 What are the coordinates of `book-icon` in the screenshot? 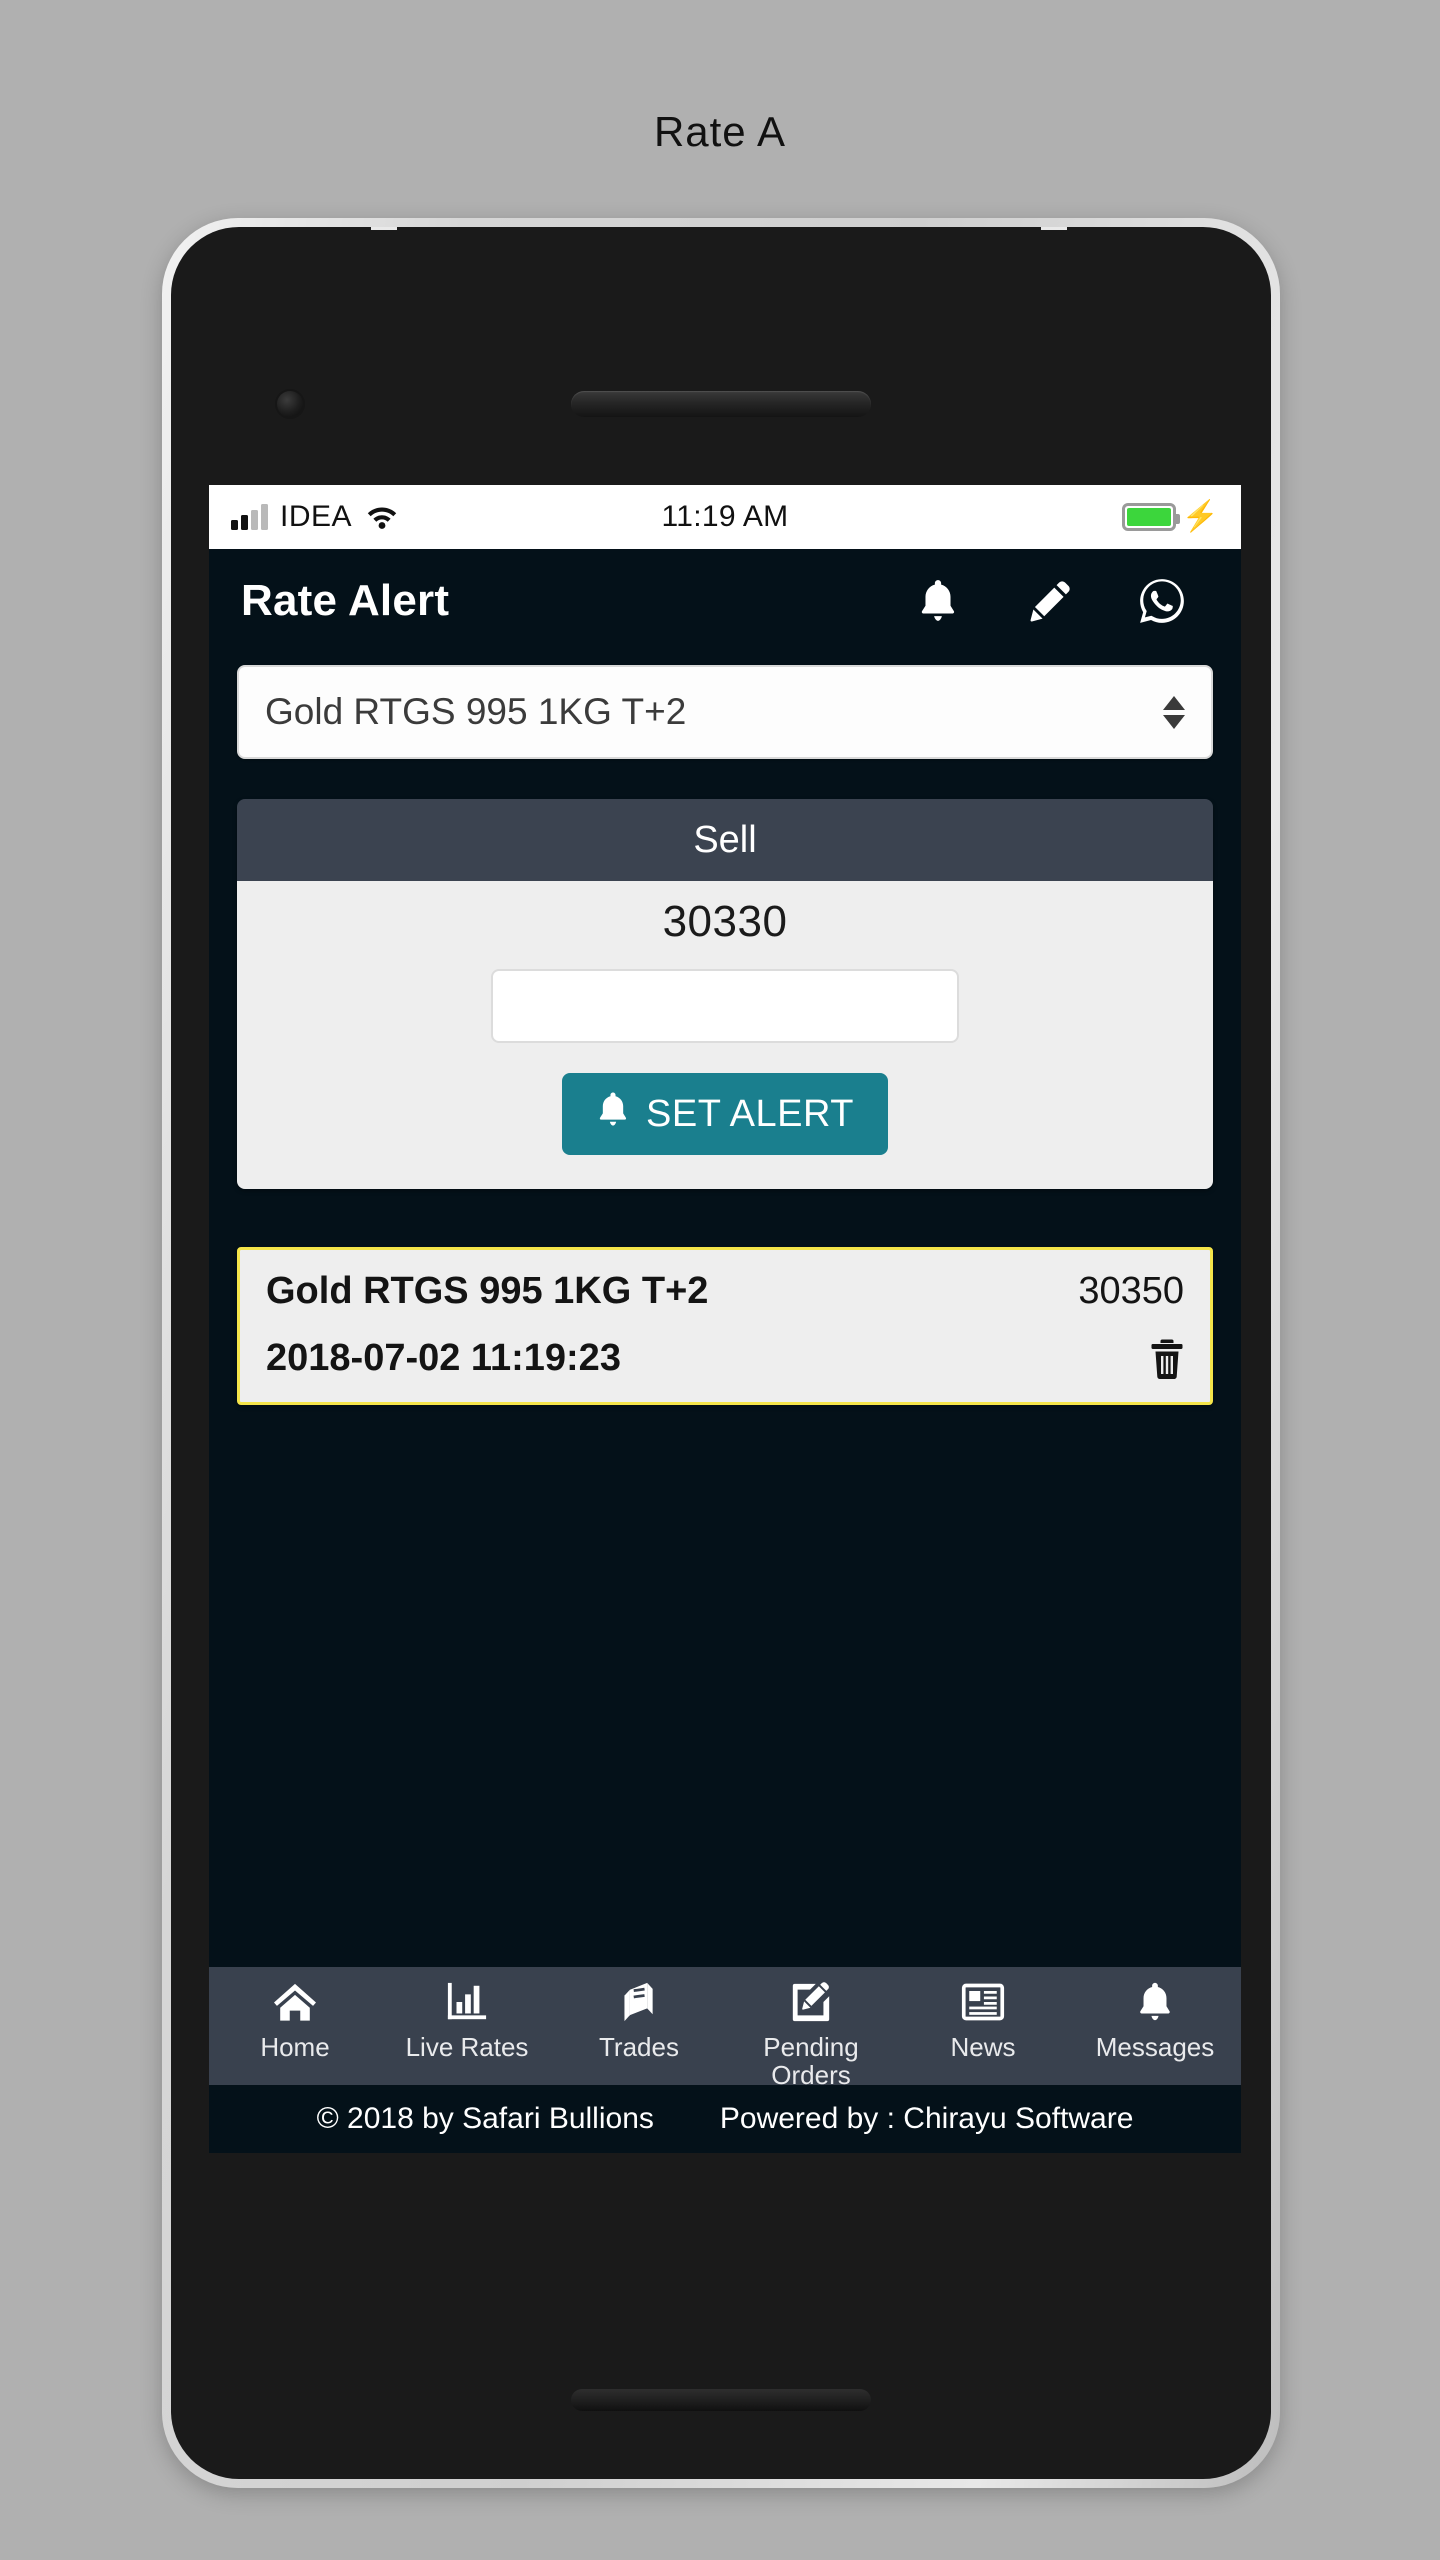 It's located at (639, 2002).